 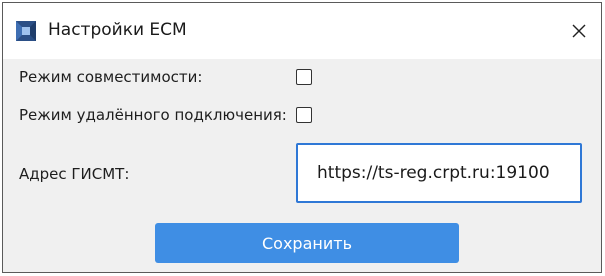 I want to click on close-icon, so click(x=579, y=31).